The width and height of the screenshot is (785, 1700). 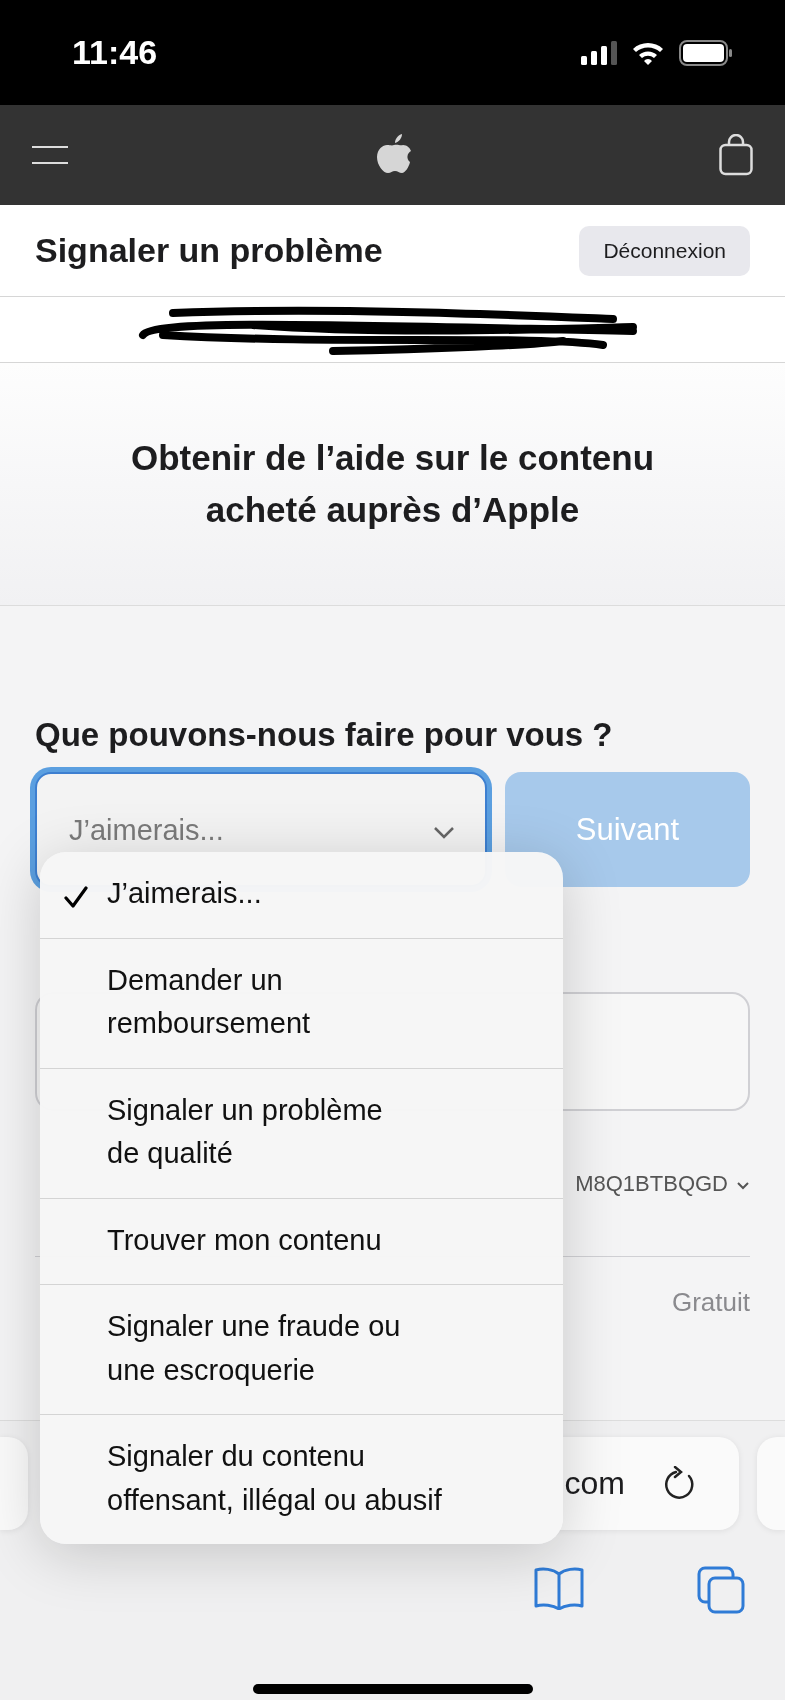 I want to click on page-title: Signaler un problème, so click(x=209, y=250).